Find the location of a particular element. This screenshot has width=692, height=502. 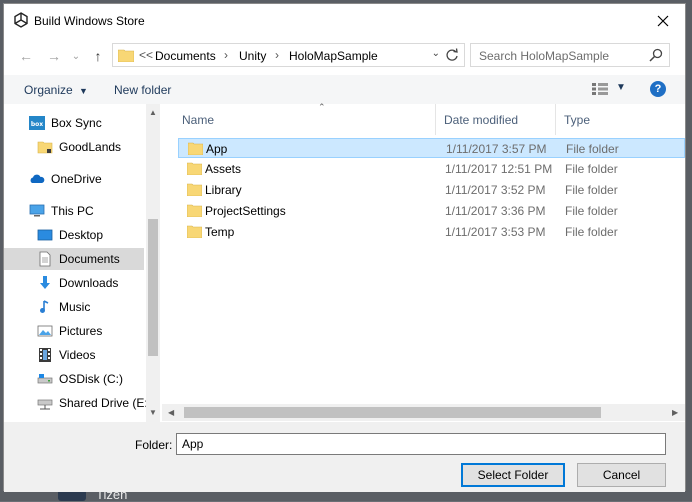

organize-button: Organize ▼ is located at coordinates (56, 90).